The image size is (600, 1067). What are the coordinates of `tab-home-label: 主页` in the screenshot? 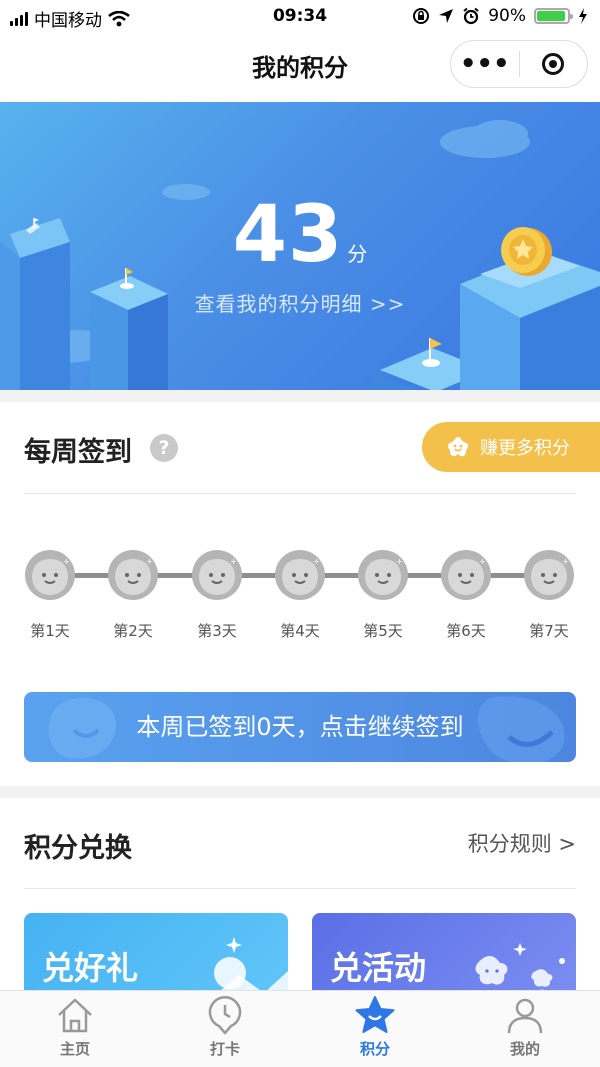 It's located at (74, 1049).